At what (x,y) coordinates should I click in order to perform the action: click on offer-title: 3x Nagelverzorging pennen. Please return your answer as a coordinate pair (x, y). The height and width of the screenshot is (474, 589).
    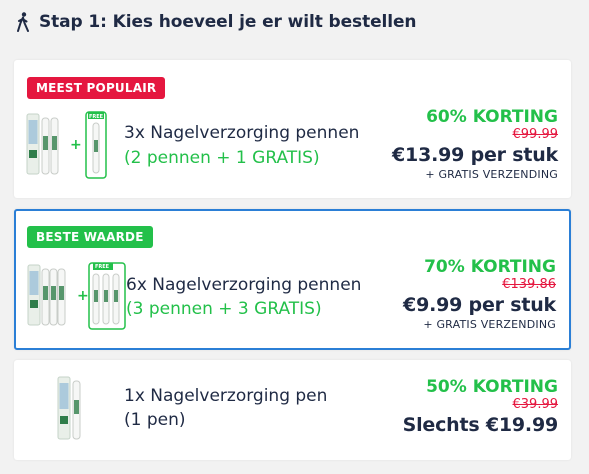
    Looking at the image, I should click on (242, 133).